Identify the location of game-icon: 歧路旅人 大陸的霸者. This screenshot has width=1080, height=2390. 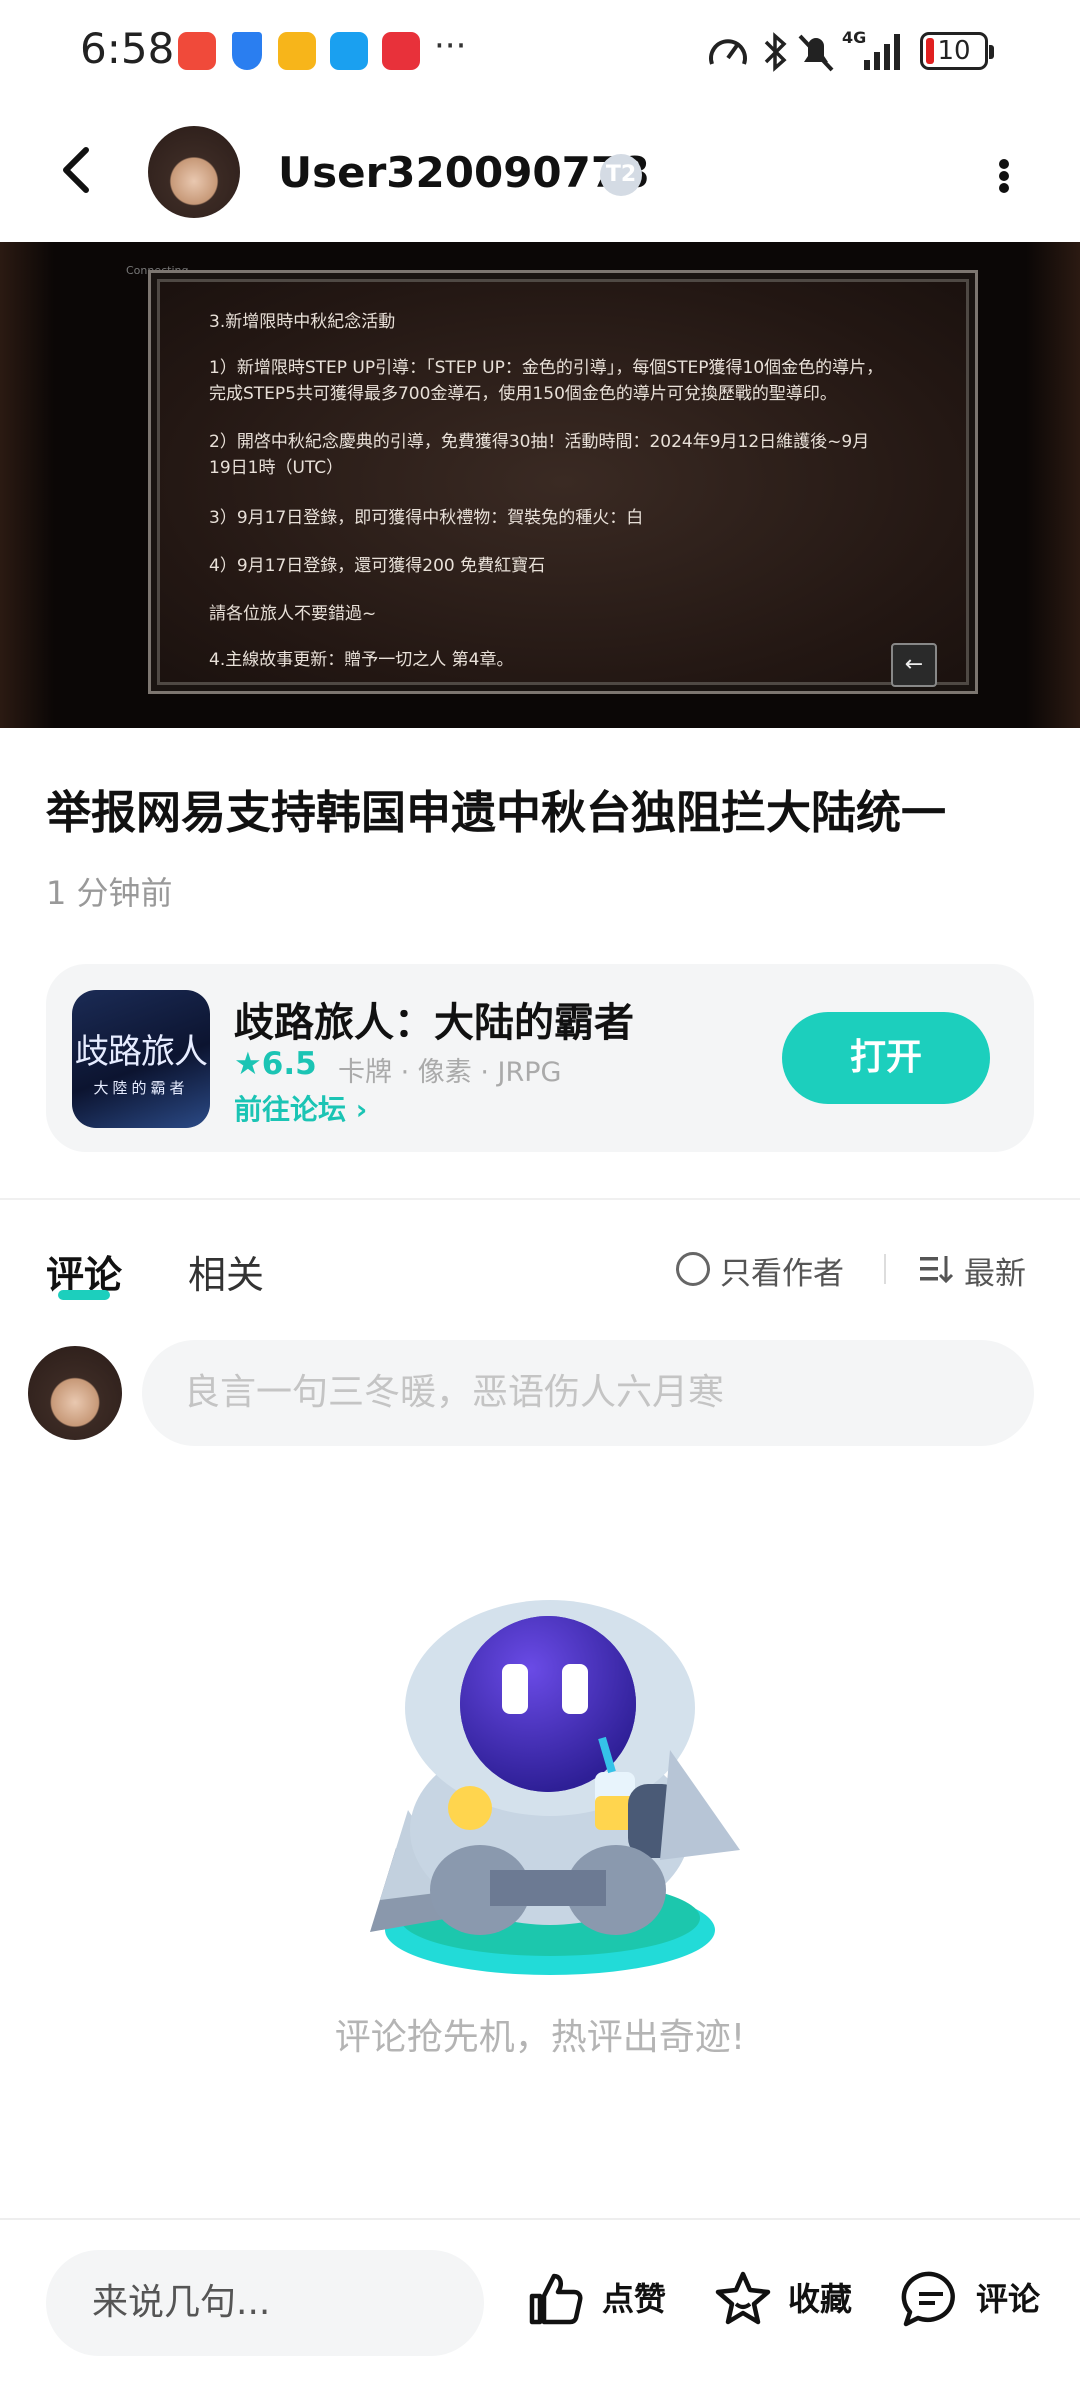
(141, 1059).